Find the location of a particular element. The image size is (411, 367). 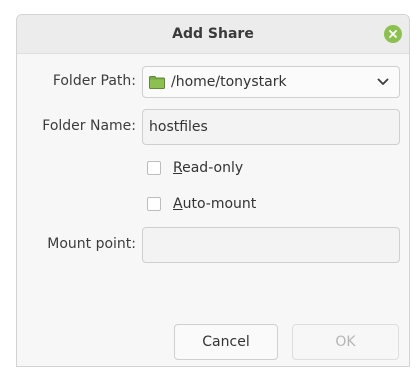

readonly-label-rest: ead-only is located at coordinates (213, 168).